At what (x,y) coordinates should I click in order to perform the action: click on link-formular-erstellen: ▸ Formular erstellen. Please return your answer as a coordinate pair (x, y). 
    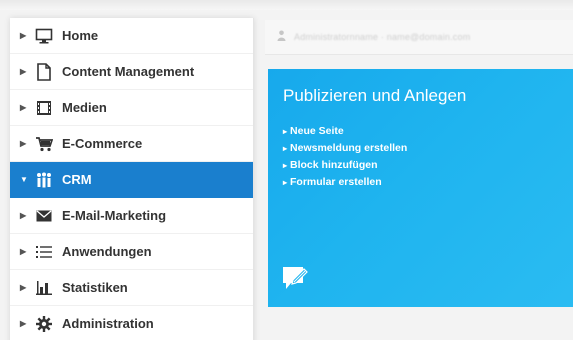
    Looking at the image, I should click on (345, 182).